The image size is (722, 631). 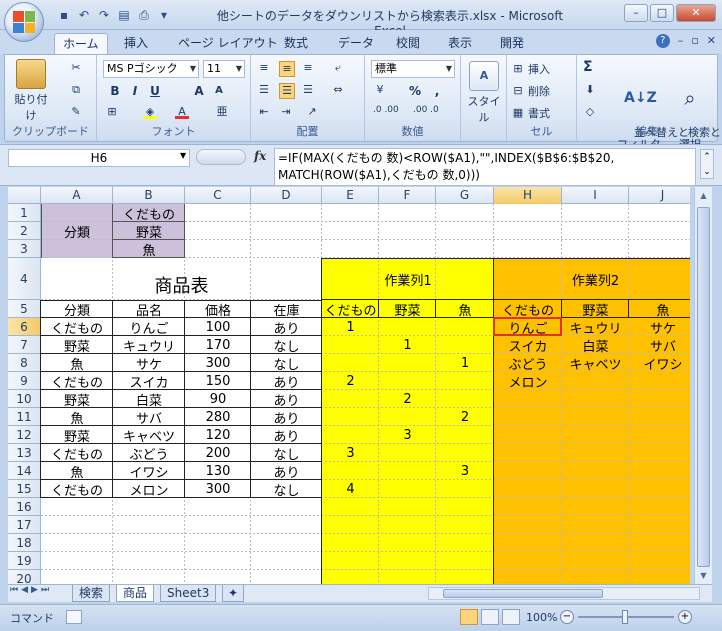 What do you see at coordinates (135, 91) in the screenshot?
I see `italic-button: I` at bounding box center [135, 91].